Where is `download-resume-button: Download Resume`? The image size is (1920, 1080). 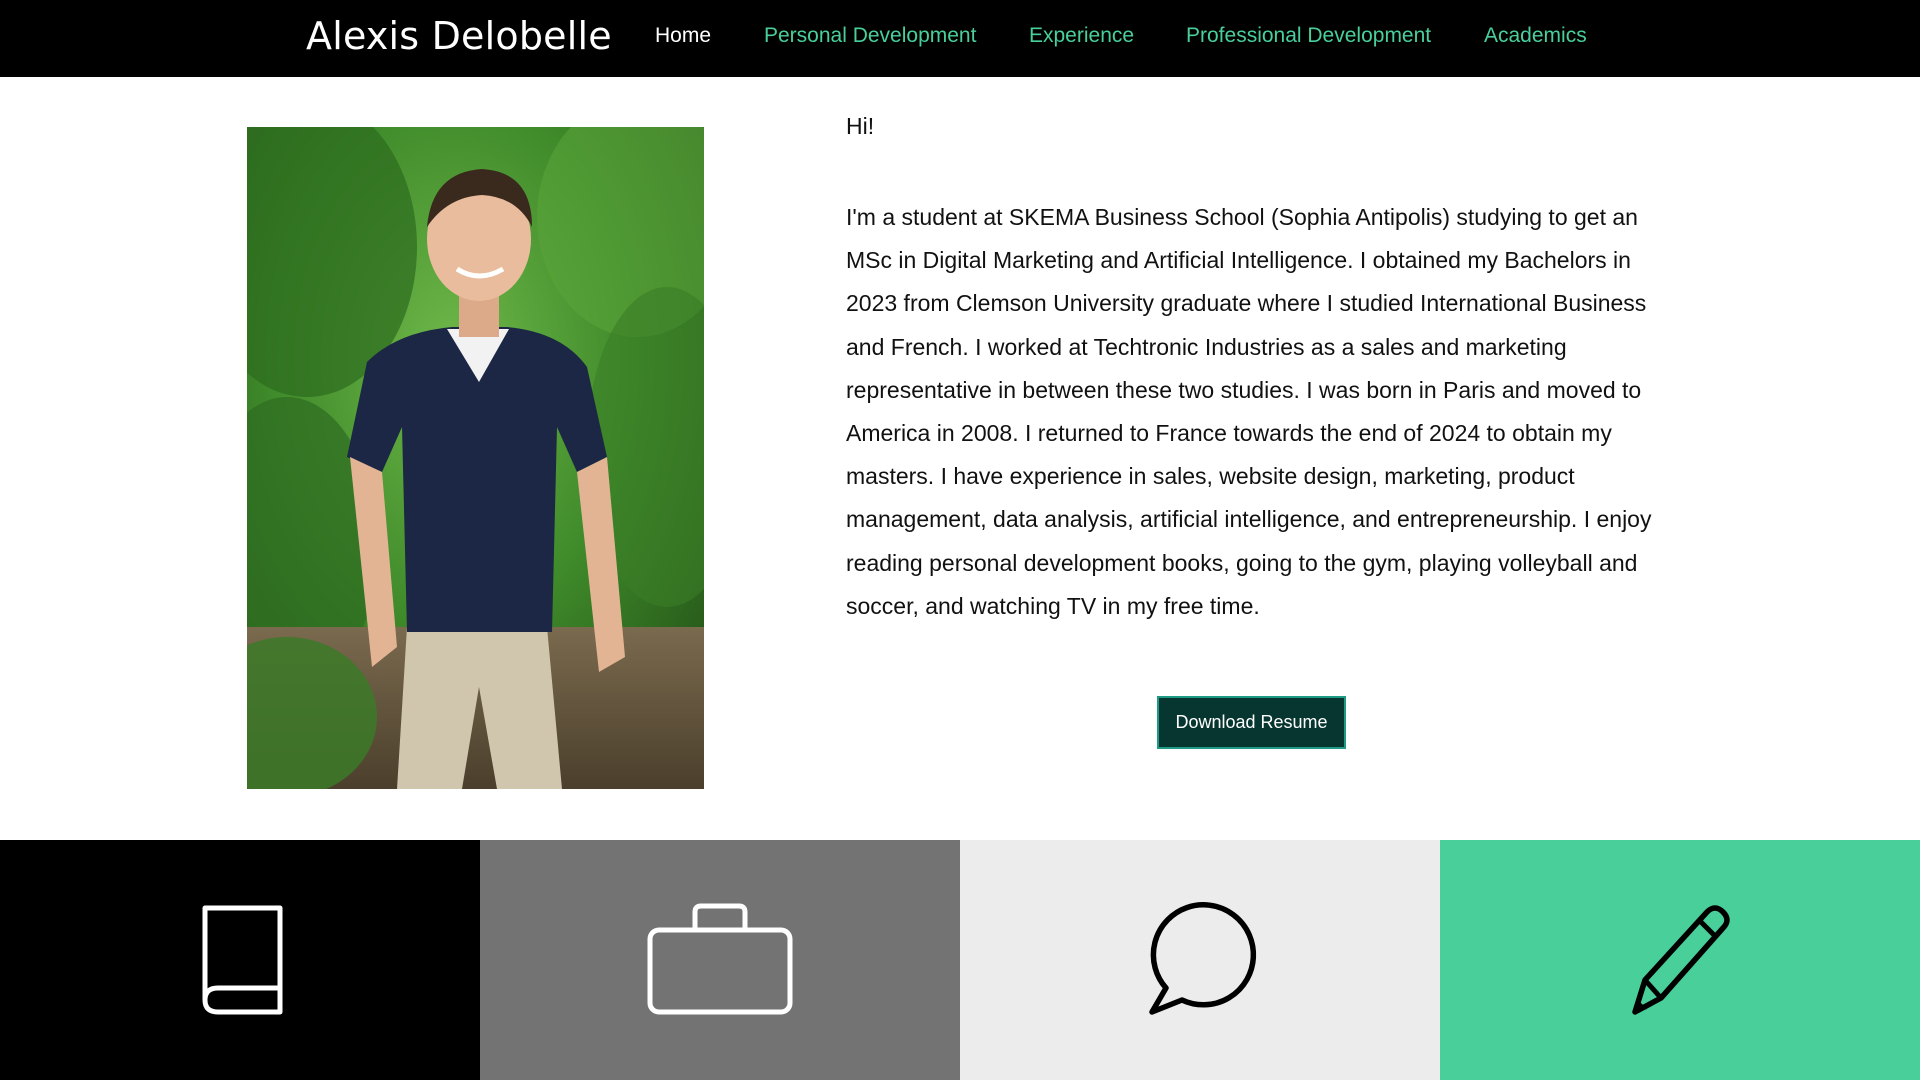
download-resume-button: Download Resume is located at coordinates (1251, 722).